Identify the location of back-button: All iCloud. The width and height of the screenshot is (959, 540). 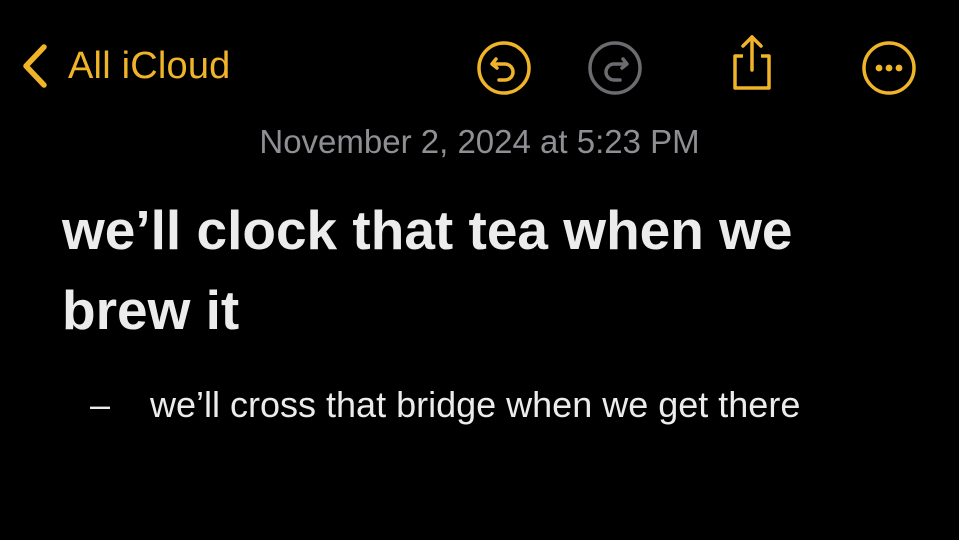
(124, 66).